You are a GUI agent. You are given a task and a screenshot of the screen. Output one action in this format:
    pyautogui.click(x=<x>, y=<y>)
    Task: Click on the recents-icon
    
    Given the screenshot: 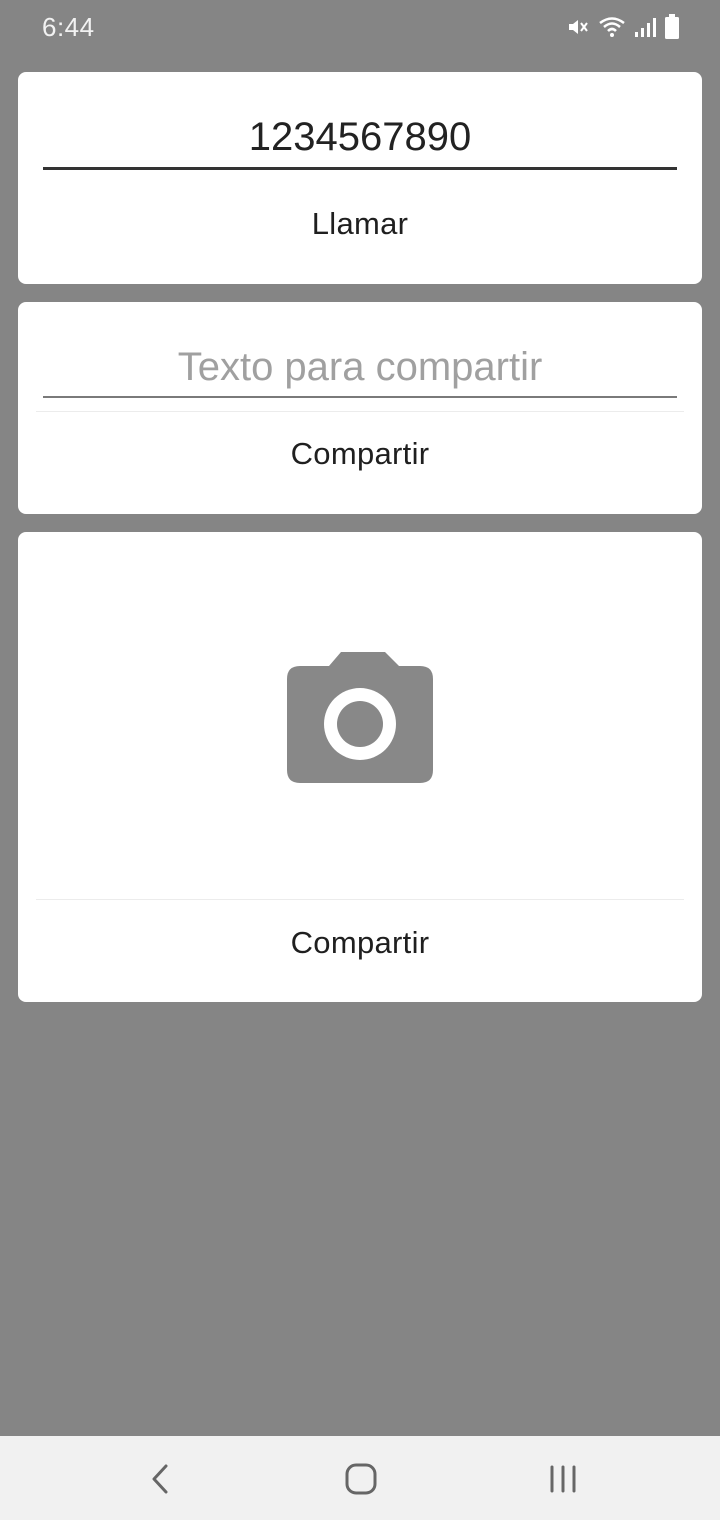 What is the action you would take?
    pyautogui.click(x=563, y=1481)
    